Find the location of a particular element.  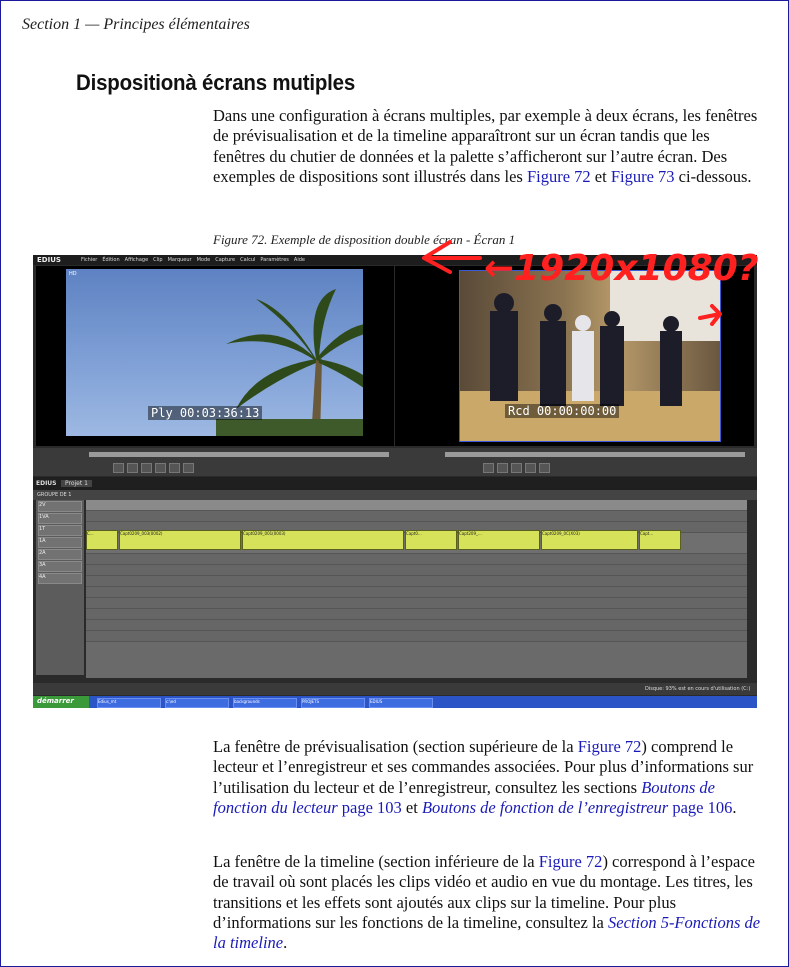

player-timecode: Ply 00:03:36:13 is located at coordinates (205, 413).